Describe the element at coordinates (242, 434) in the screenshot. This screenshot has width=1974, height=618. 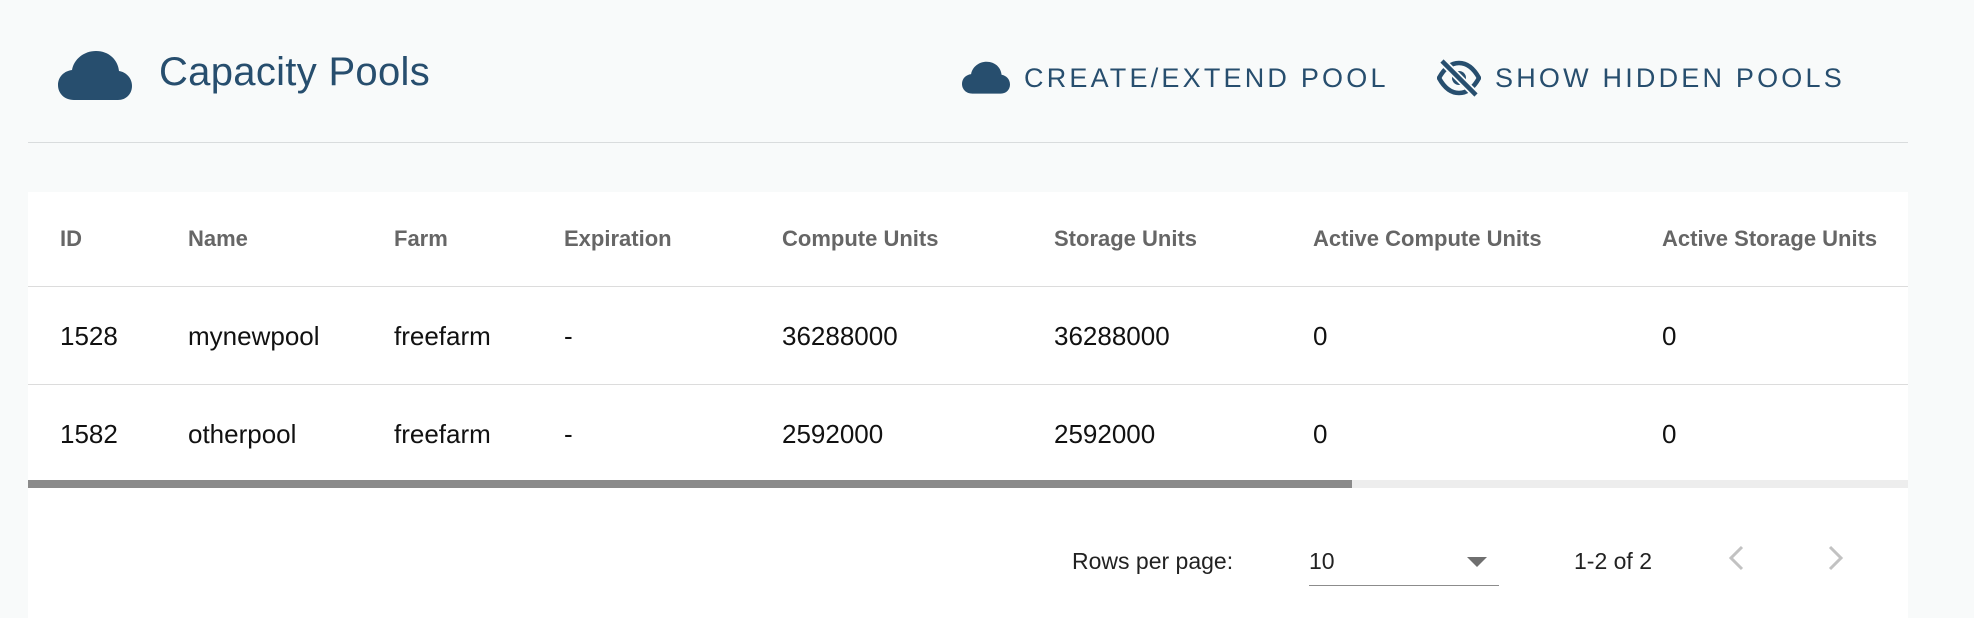
I see `cell-name: otherpool` at that location.